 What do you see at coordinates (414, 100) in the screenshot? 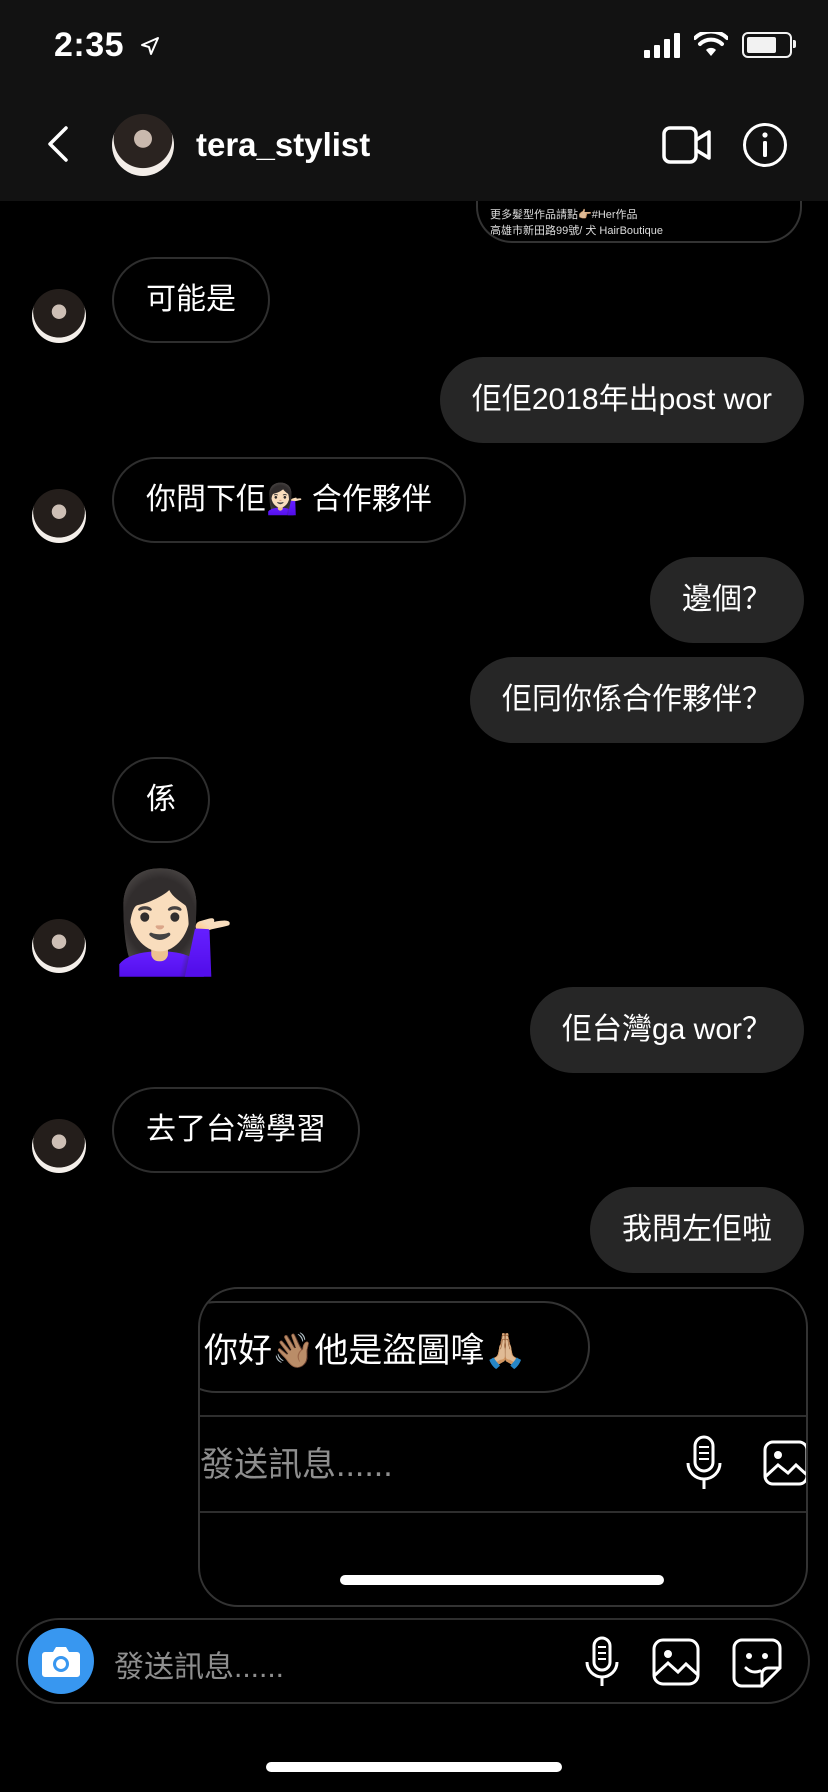
I see `top-bar: 2:35 tera_stylist` at bounding box center [414, 100].